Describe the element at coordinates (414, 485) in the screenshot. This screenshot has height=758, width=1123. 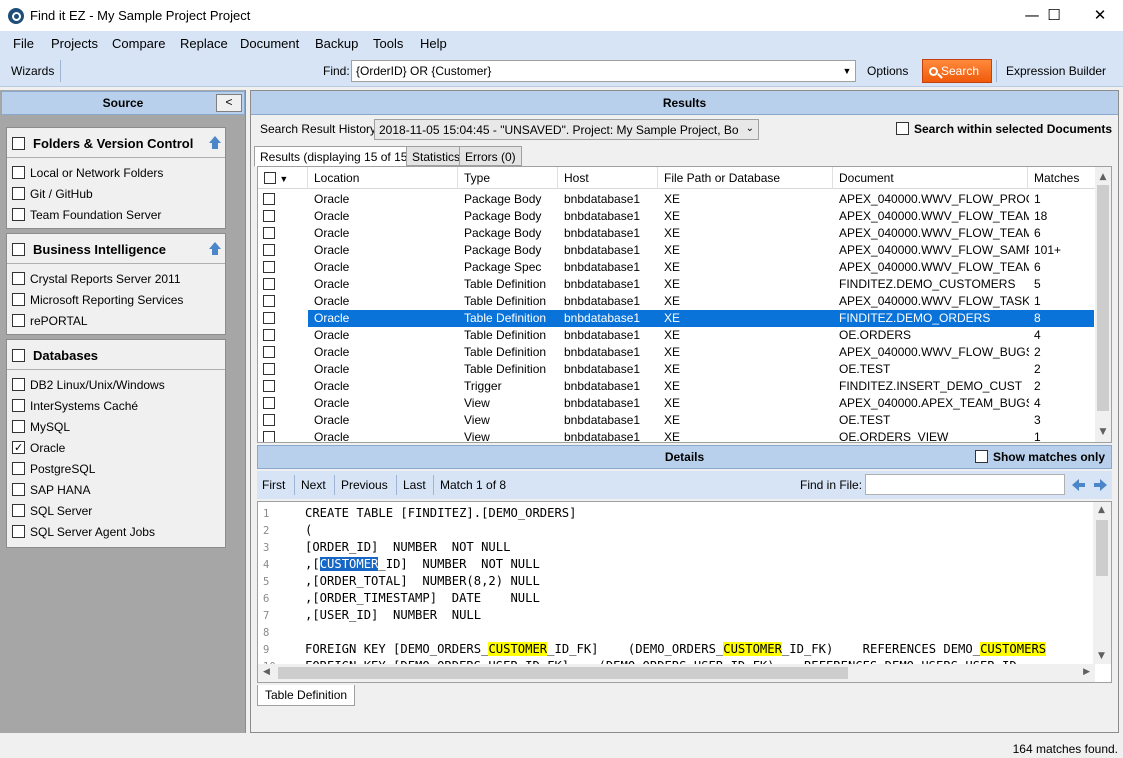
I see `last-match-button: Last` at that location.